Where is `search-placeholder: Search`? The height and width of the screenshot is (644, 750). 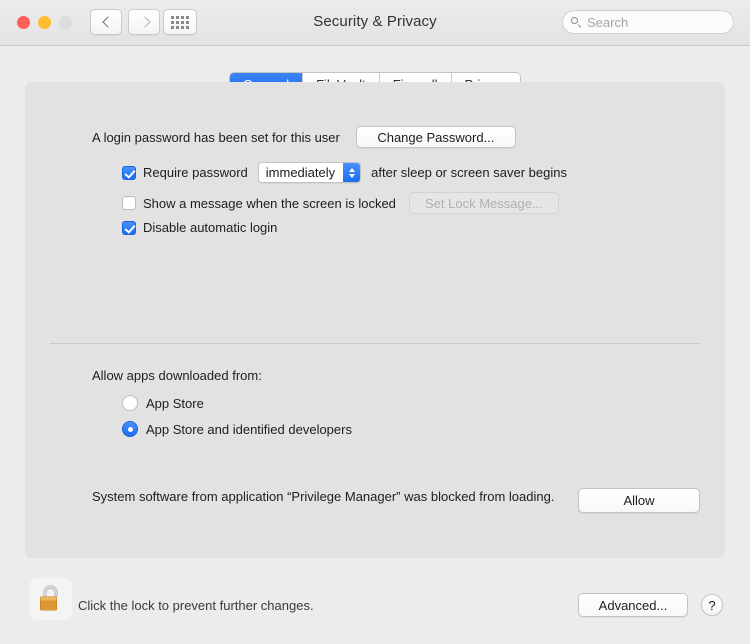
search-placeholder: Search is located at coordinates (608, 22).